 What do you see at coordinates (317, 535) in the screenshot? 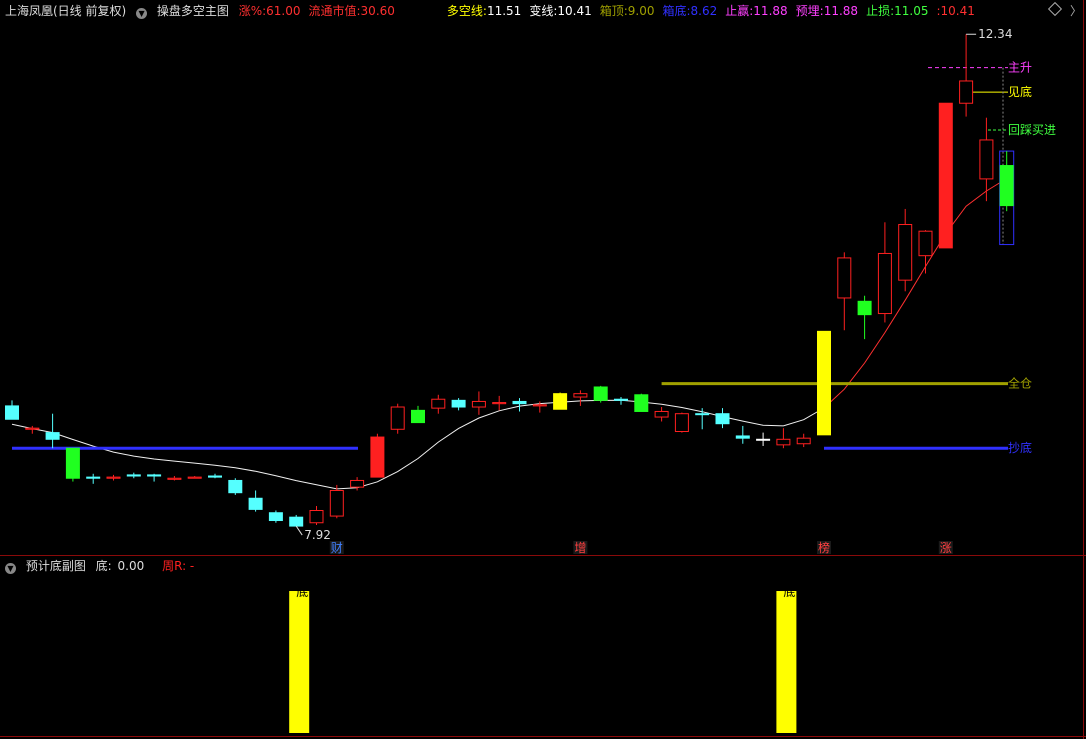
I see `low-price-label: 7.92` at bounding box center [317, 535].